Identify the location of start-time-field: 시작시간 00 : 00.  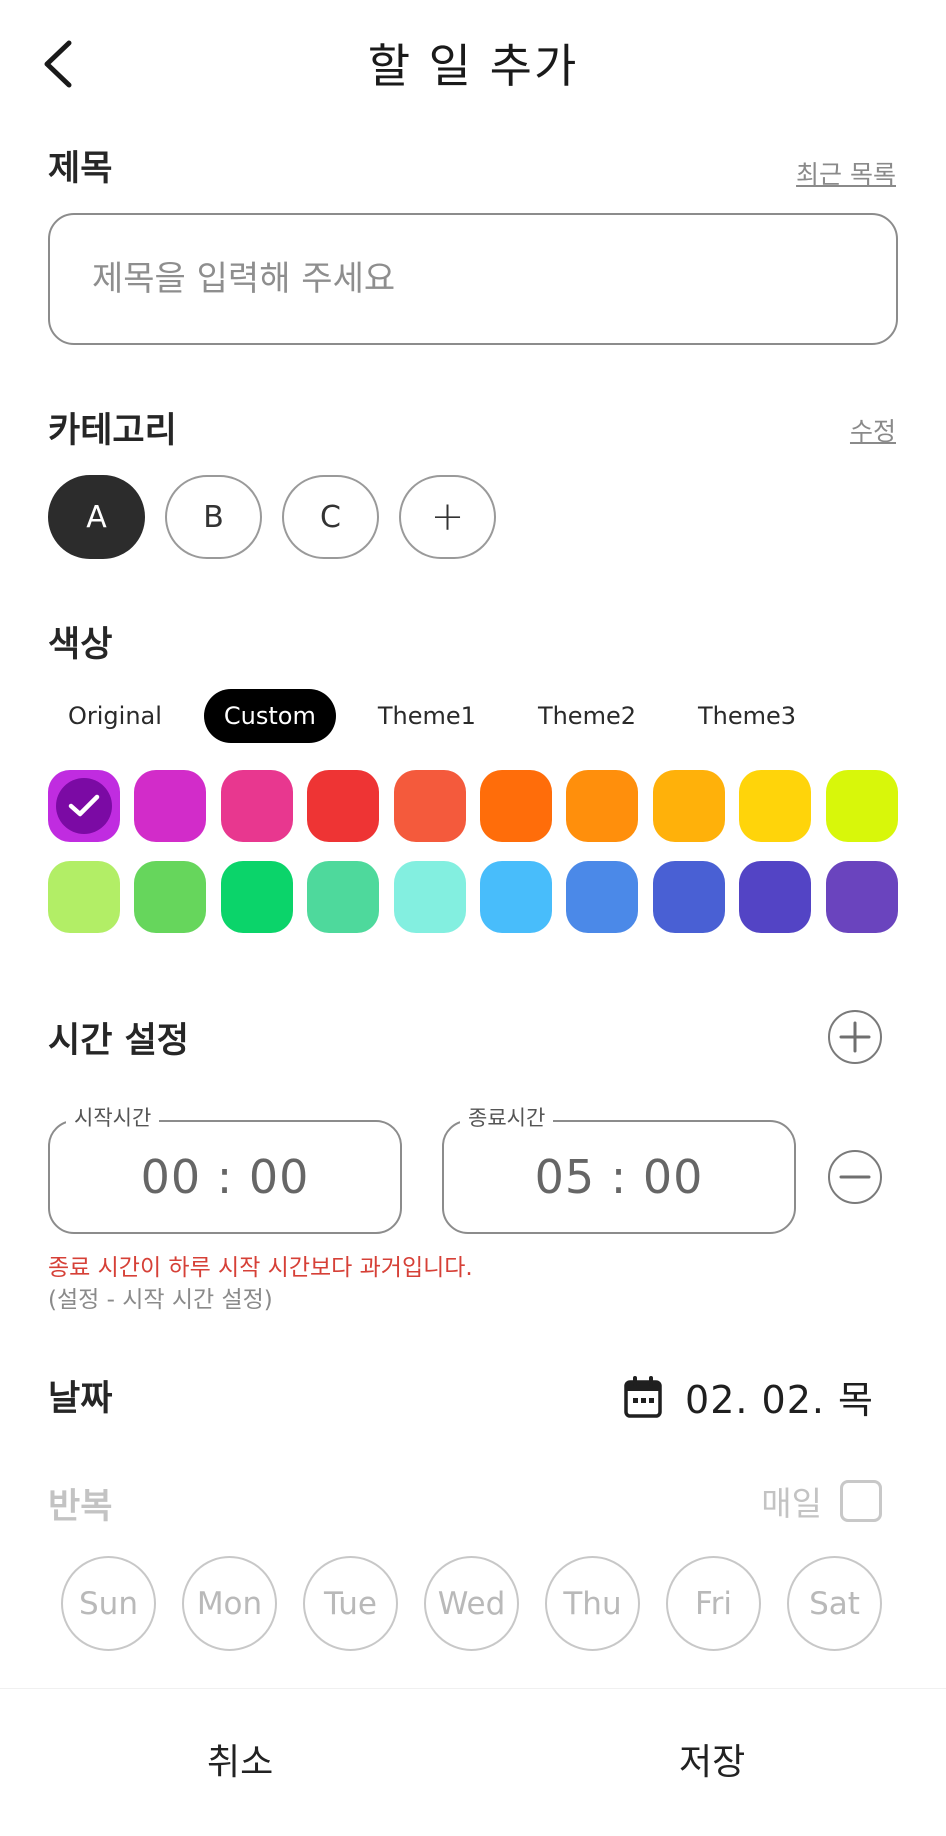
(225, 1168).